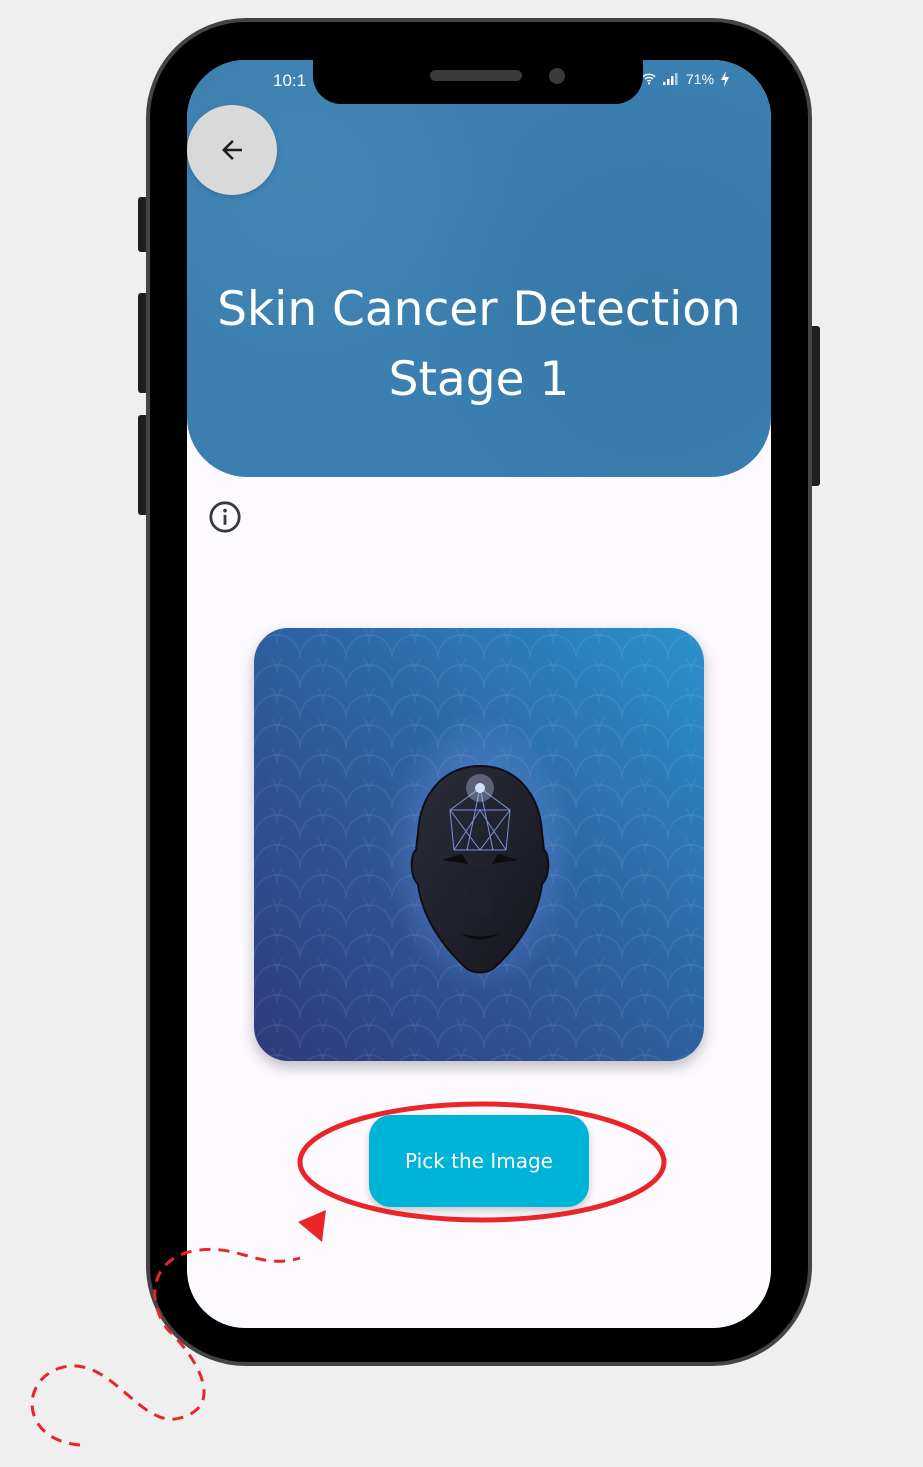 This screenshot has width=923, height=1467. What do you see at coordinates (482, 1162) in the screenshot?
I see `highlight-ellipse` at bounding box center [482, 1162].